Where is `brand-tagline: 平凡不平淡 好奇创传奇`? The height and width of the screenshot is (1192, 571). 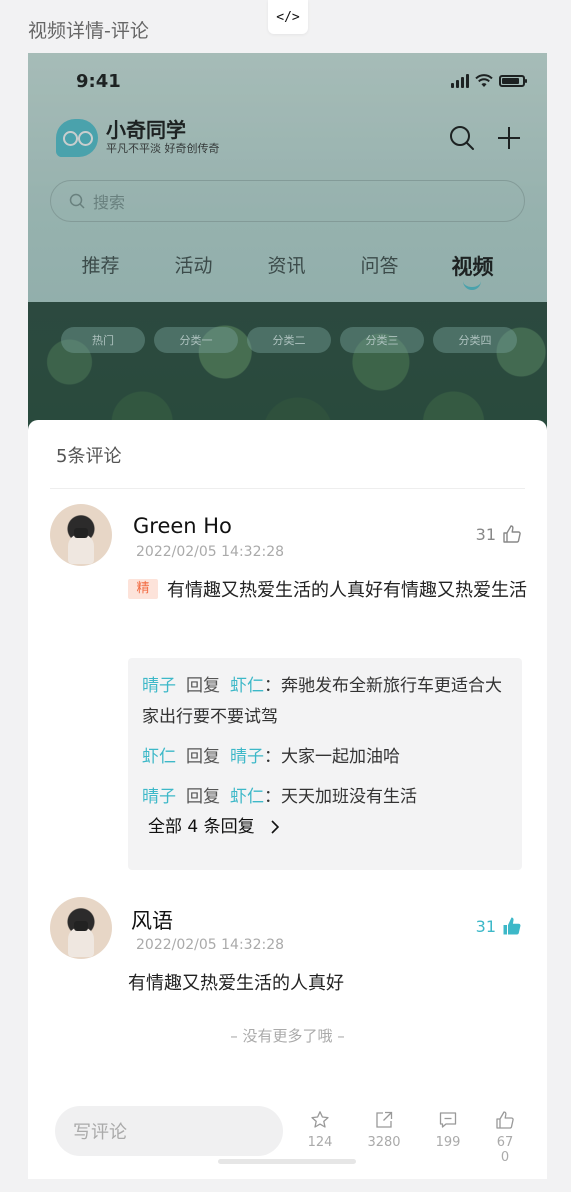
brand-tagline: 平凡不平淡 好奇创传奇 is located at coordinates (163, 148).